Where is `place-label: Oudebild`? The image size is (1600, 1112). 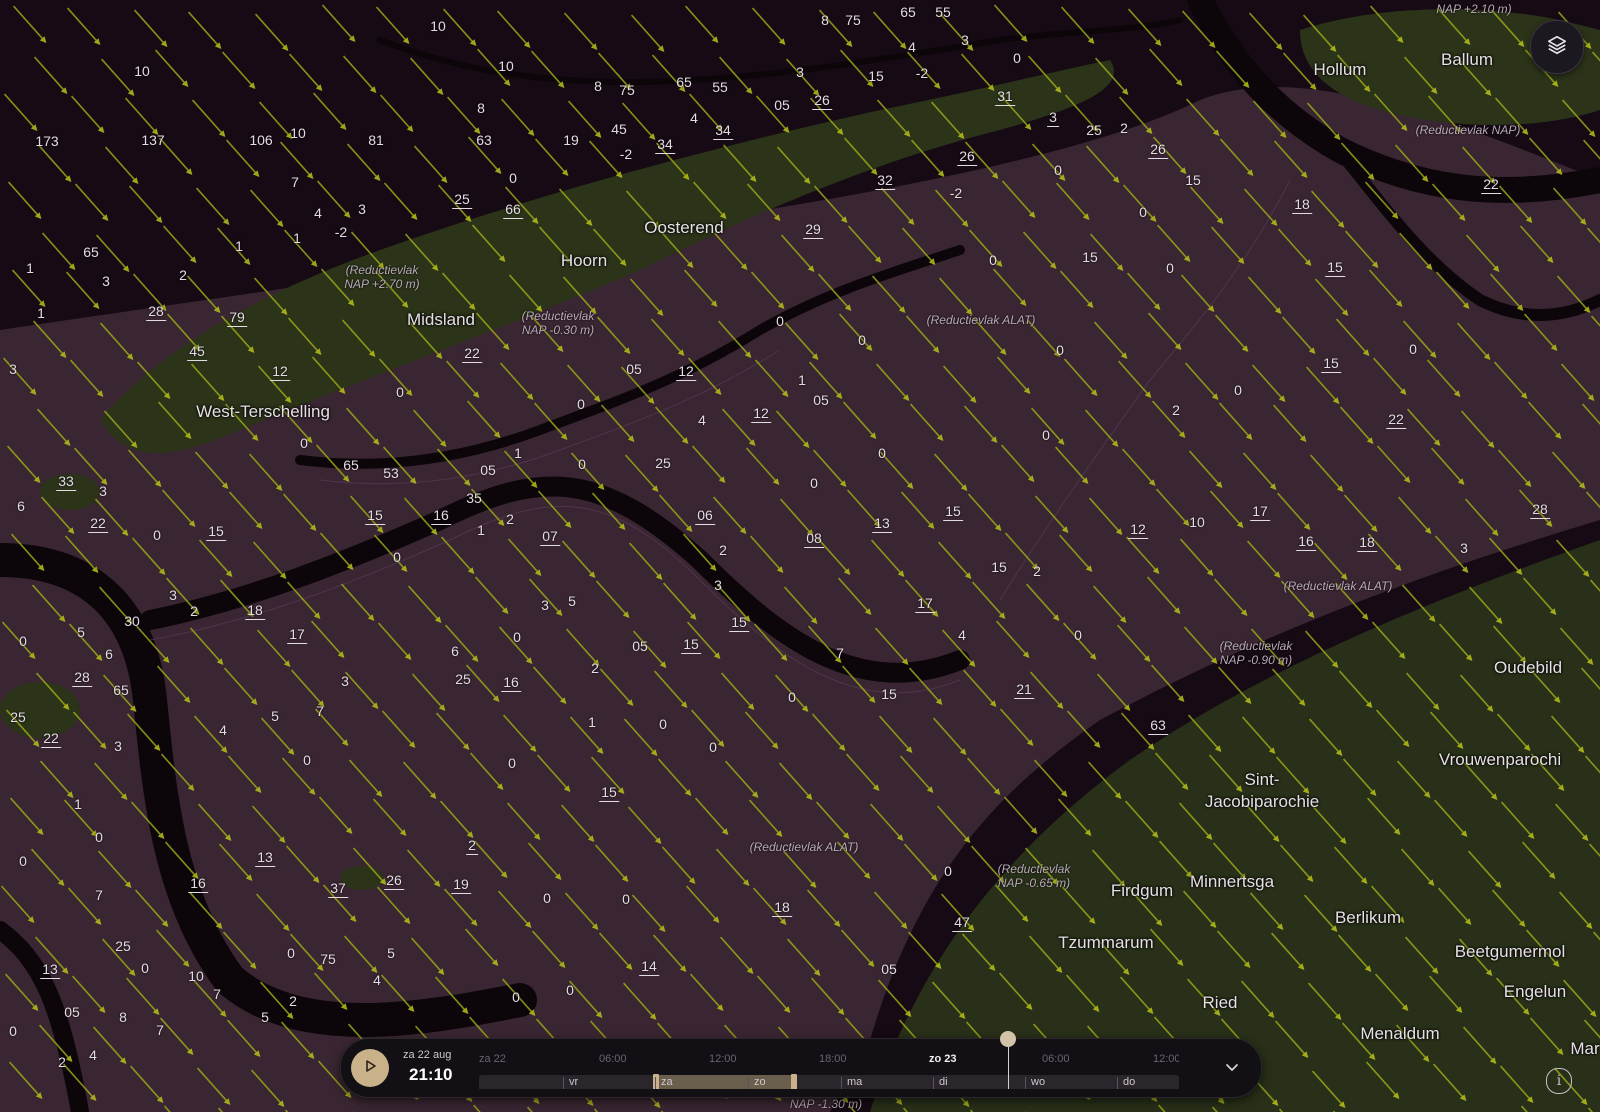
place-label: Oudebild is located at coordinates (1528, 667).